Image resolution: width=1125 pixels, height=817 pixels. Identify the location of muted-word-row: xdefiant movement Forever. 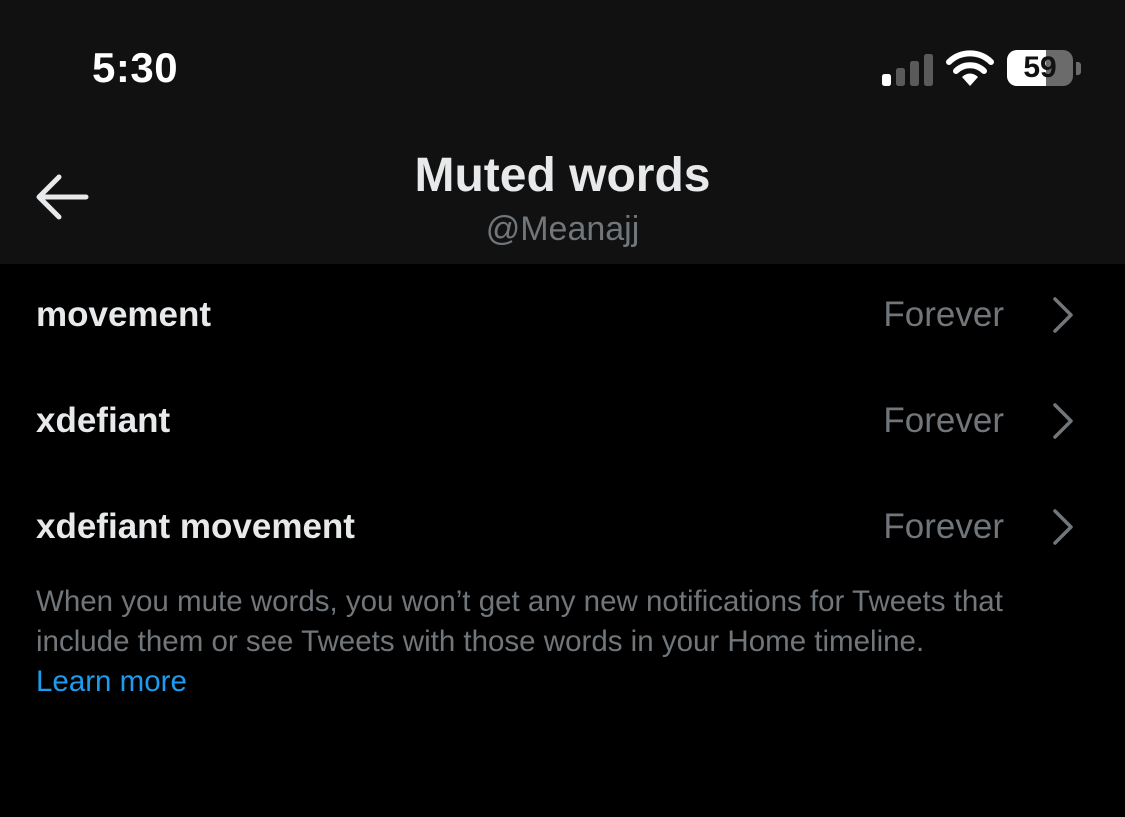
(562, 527).